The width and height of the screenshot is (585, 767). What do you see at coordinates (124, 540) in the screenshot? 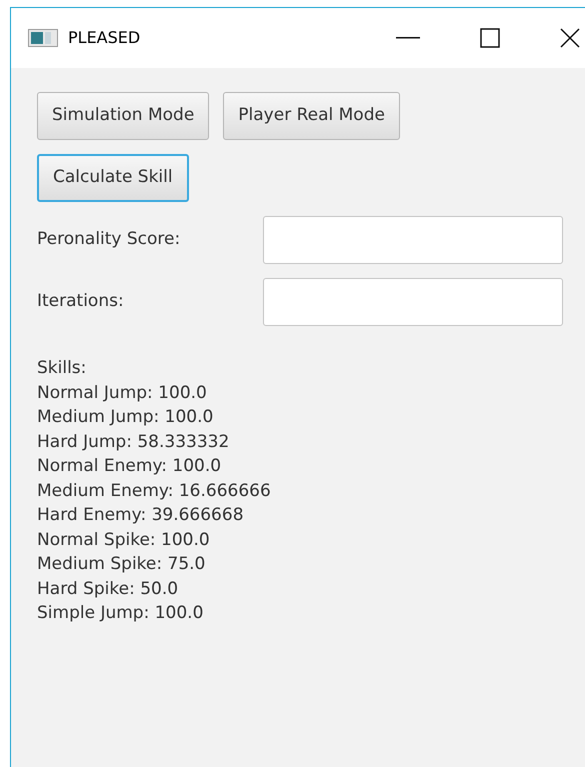
I see `skill-text: Normal Spike: 100.0` at bounding box center [124, 540].